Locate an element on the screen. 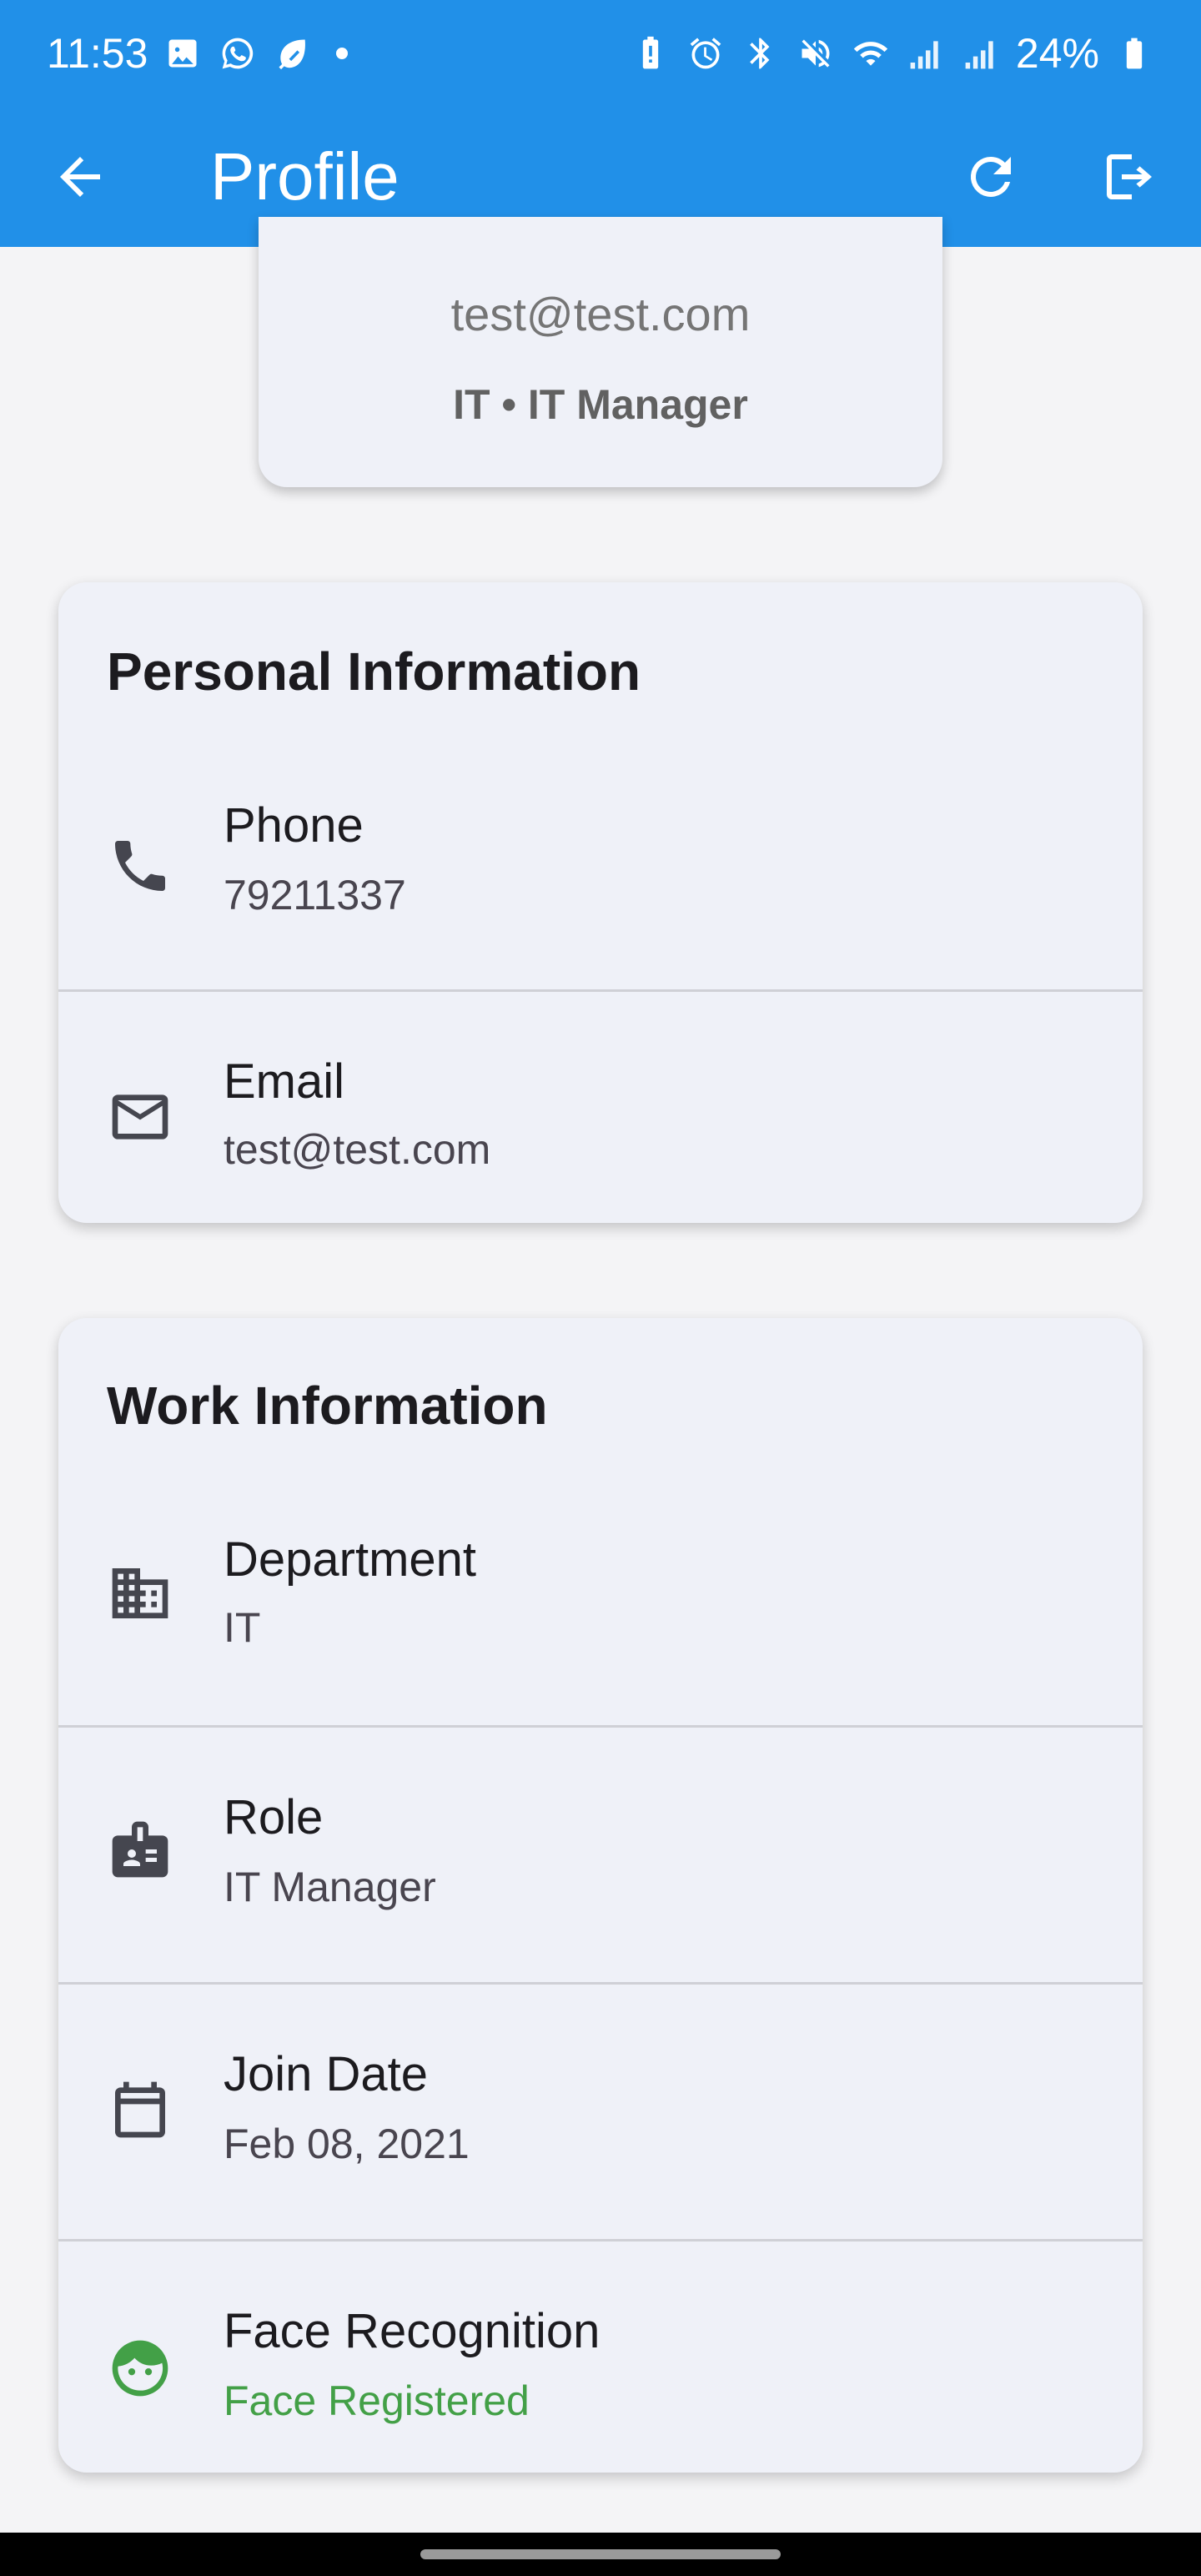  field-label: Phone is located at coordinates (294, 825).